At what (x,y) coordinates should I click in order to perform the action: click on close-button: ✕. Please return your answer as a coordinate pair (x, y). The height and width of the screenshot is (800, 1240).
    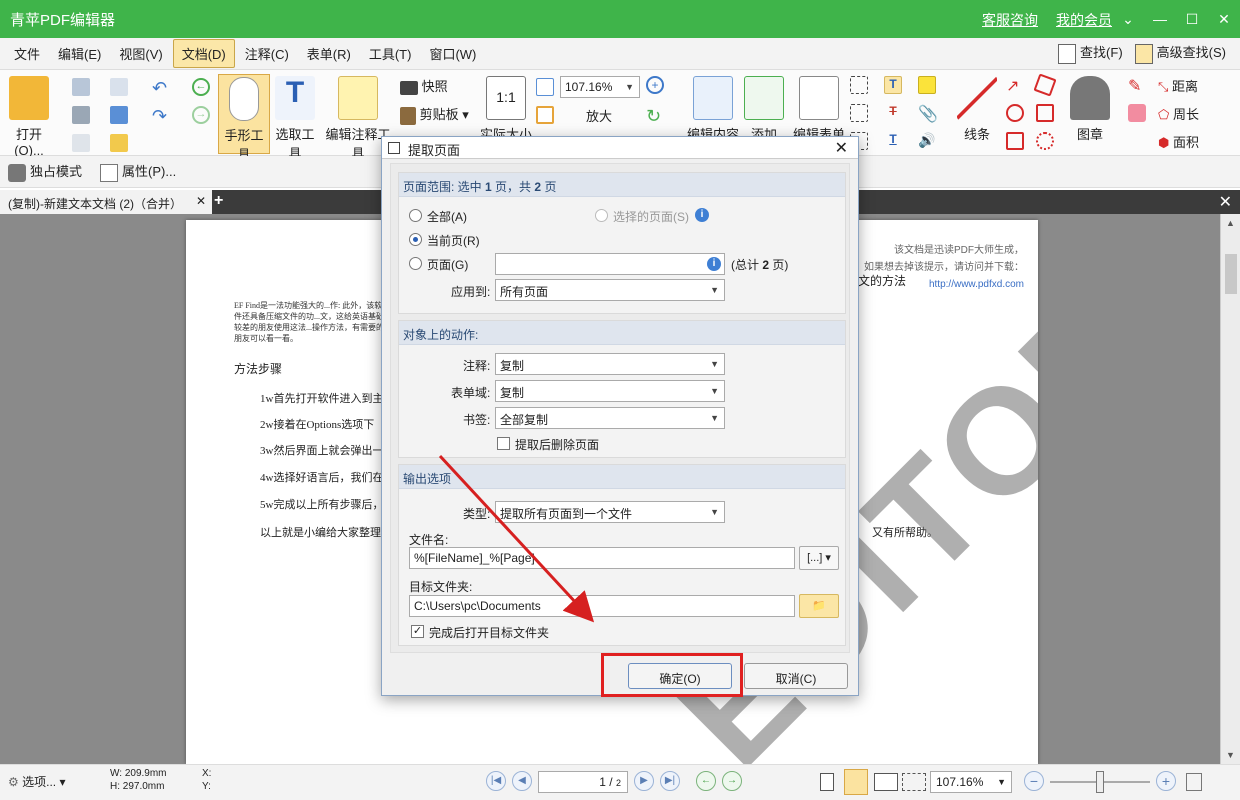
    Looking at the image, I should click on (1224, 19).